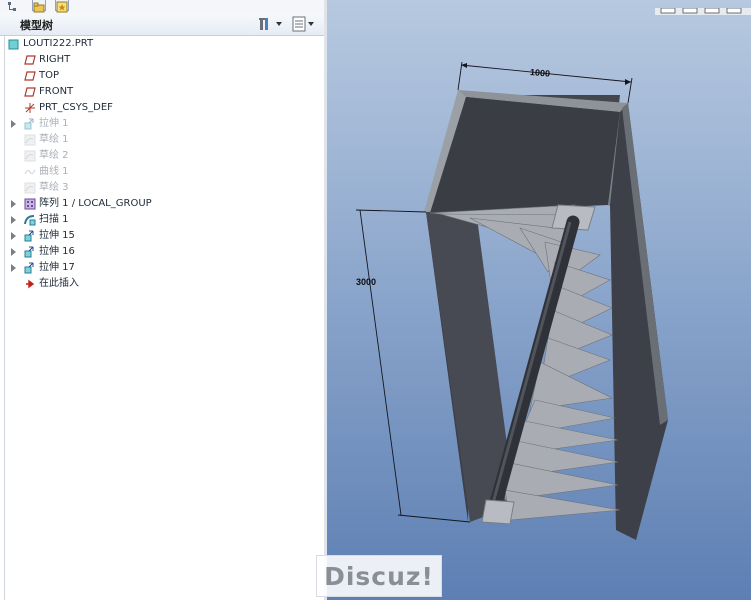  What do you see at coordinates (30, 108) in the screenshot?
I see `coordinate-system-icon` at bounding box center [30, 108].